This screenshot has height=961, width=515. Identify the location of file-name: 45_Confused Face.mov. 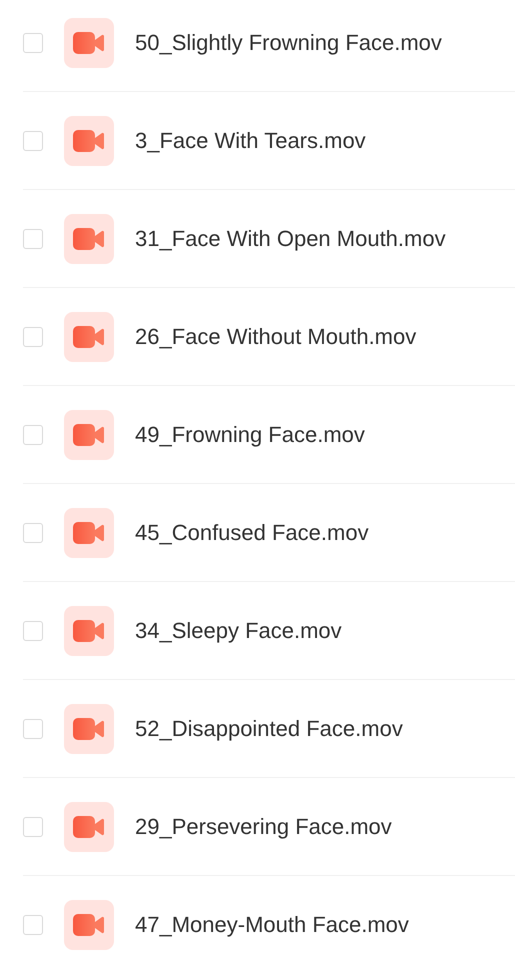
(252, 533).